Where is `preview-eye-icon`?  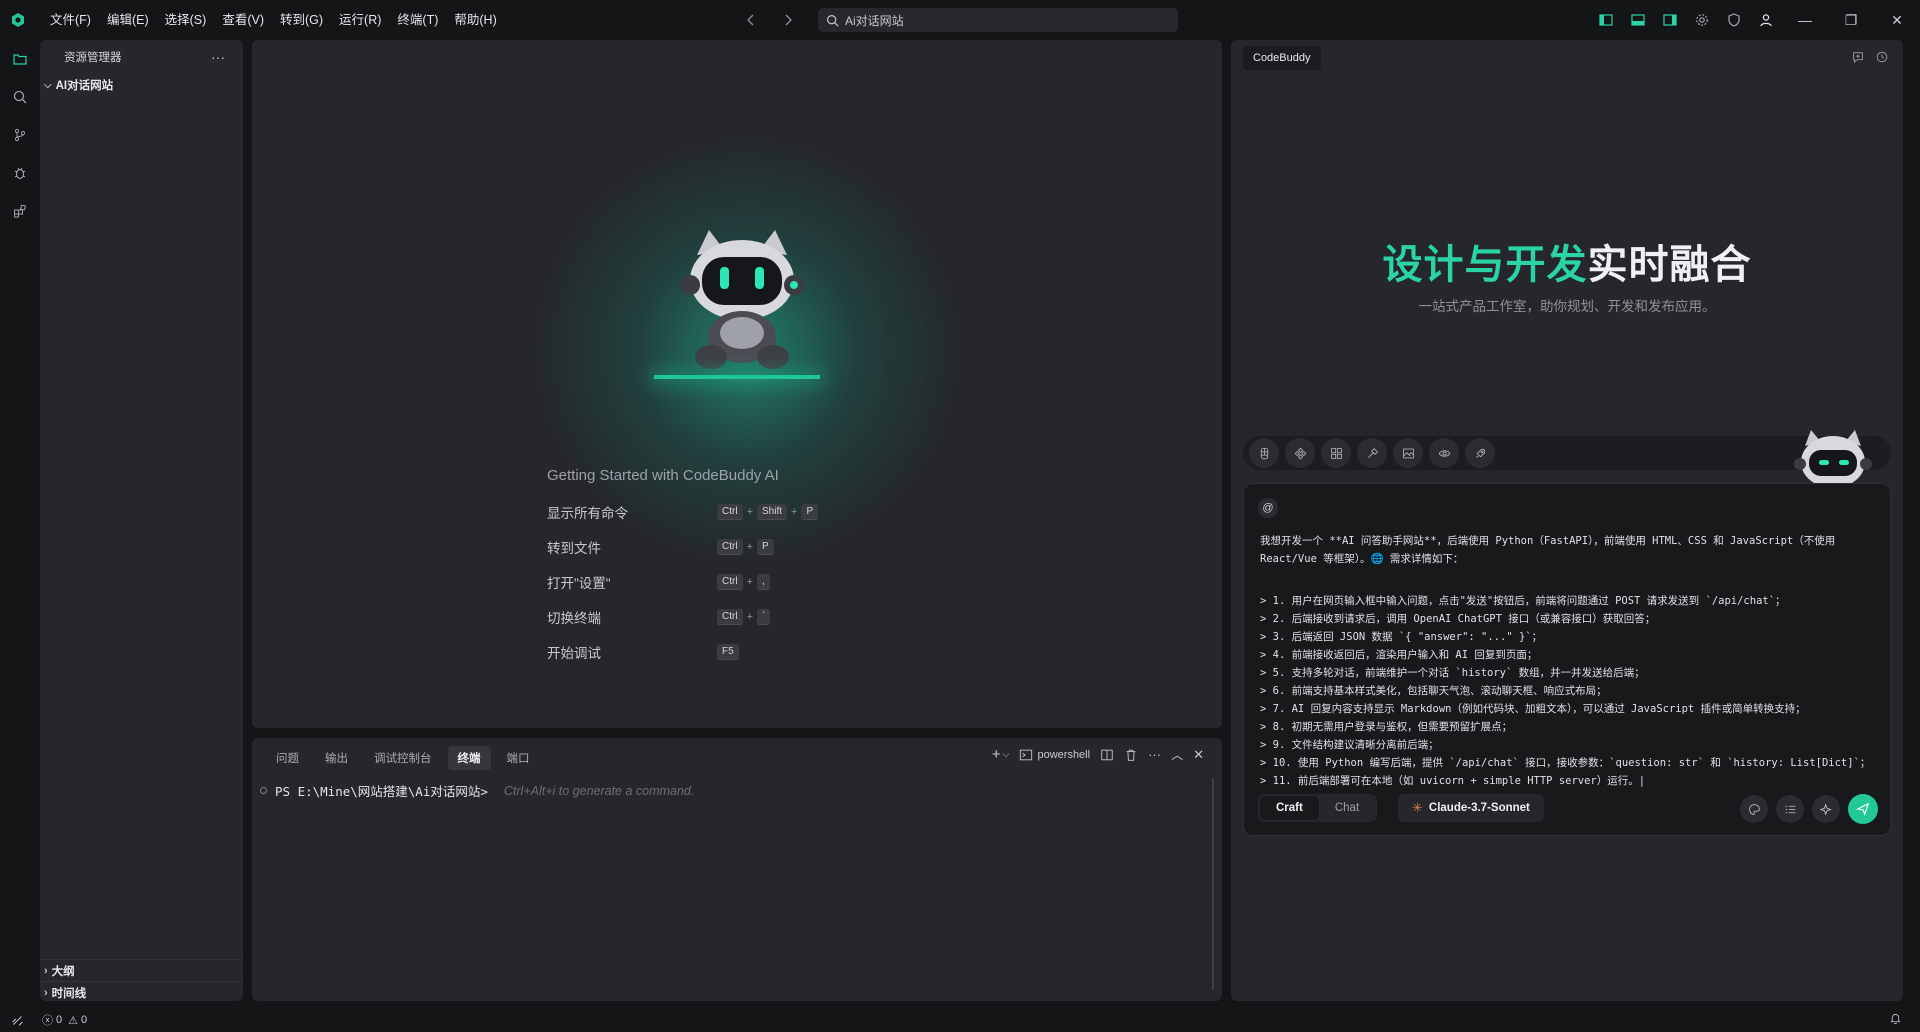
preview-eye-icon is located at coordinates (1444, 453).